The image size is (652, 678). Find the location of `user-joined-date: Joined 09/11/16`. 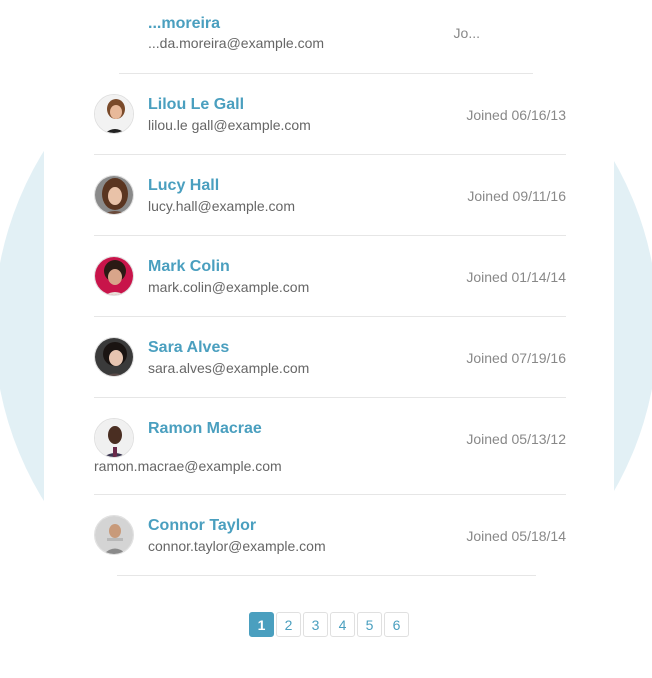

user-joined-date: Joined 09/11/16 is located at coordinates (516, 196).